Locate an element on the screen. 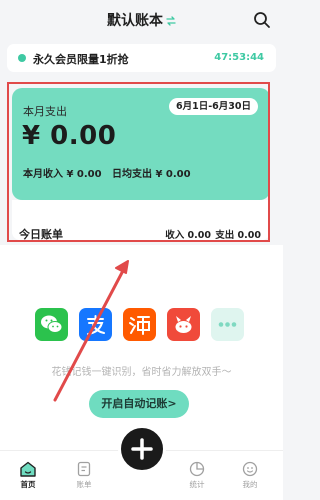 The width and height of the screenshot is (320, 500). wechat-icon is located at coordinates (51, 324).